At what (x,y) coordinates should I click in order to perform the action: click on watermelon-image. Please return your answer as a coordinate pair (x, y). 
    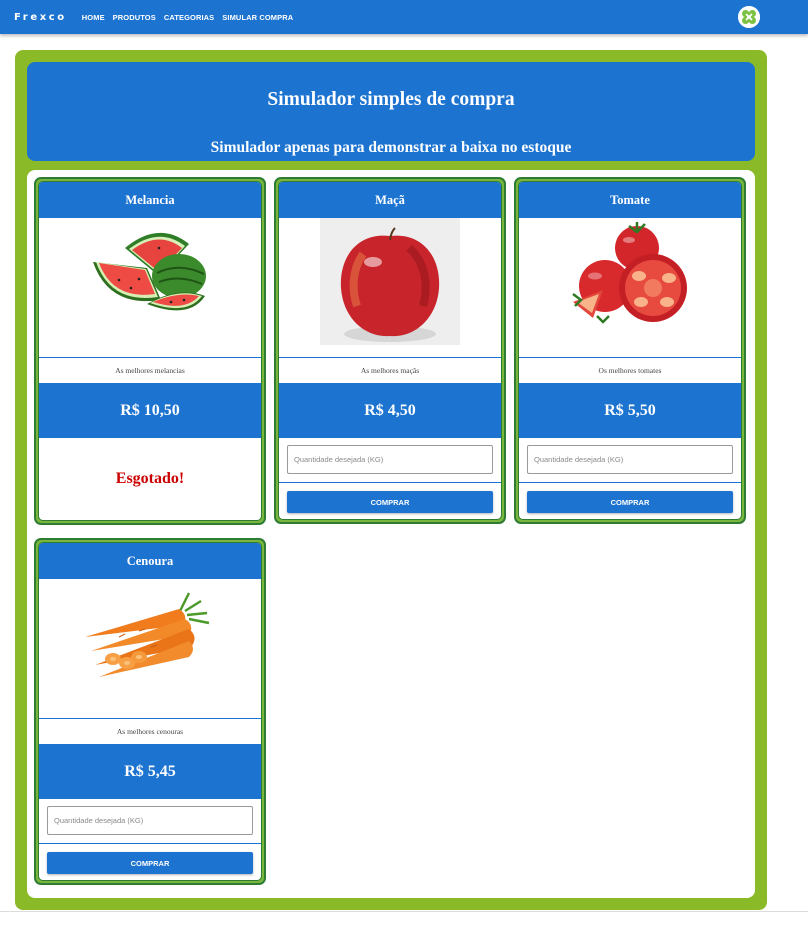
    Looking at the image, I should click on (150, 288).